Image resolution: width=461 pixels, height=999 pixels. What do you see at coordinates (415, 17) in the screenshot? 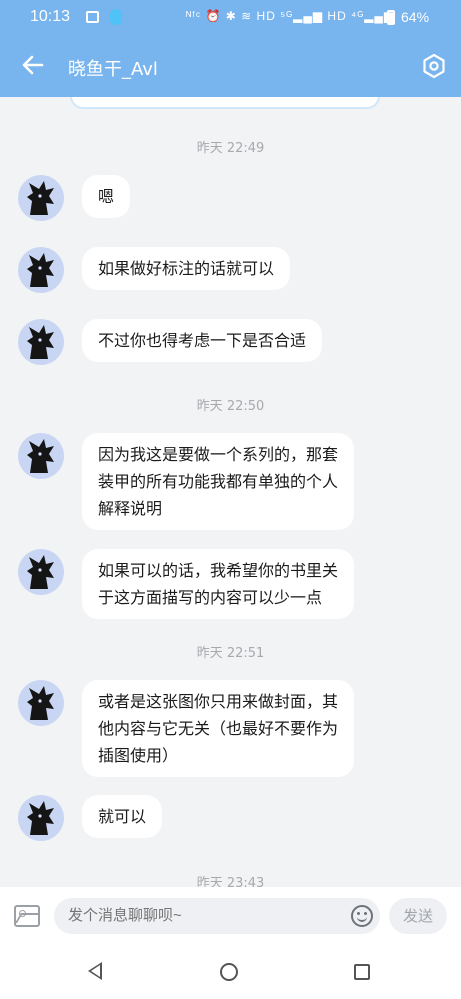
I see `battery-percent: 64%` at bounding box center [415, 17].